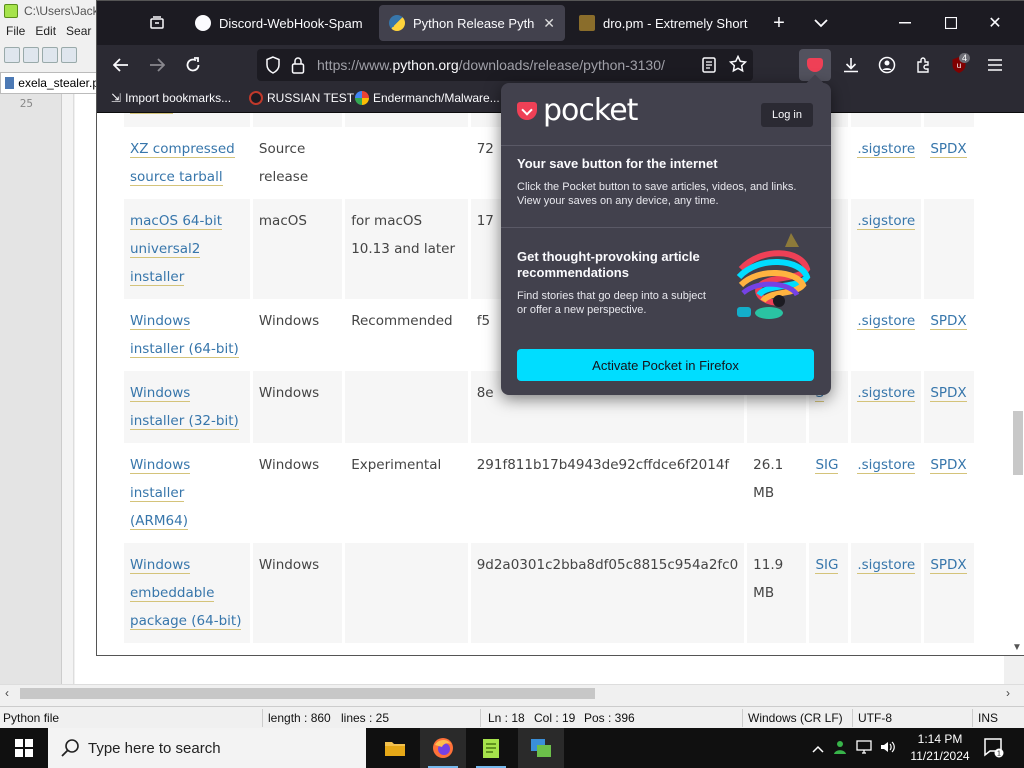 The image size is (1024, 768). Describe the element at coordinates (297, 593) in the screenshot. I see `table-cell: Windows` at that location.